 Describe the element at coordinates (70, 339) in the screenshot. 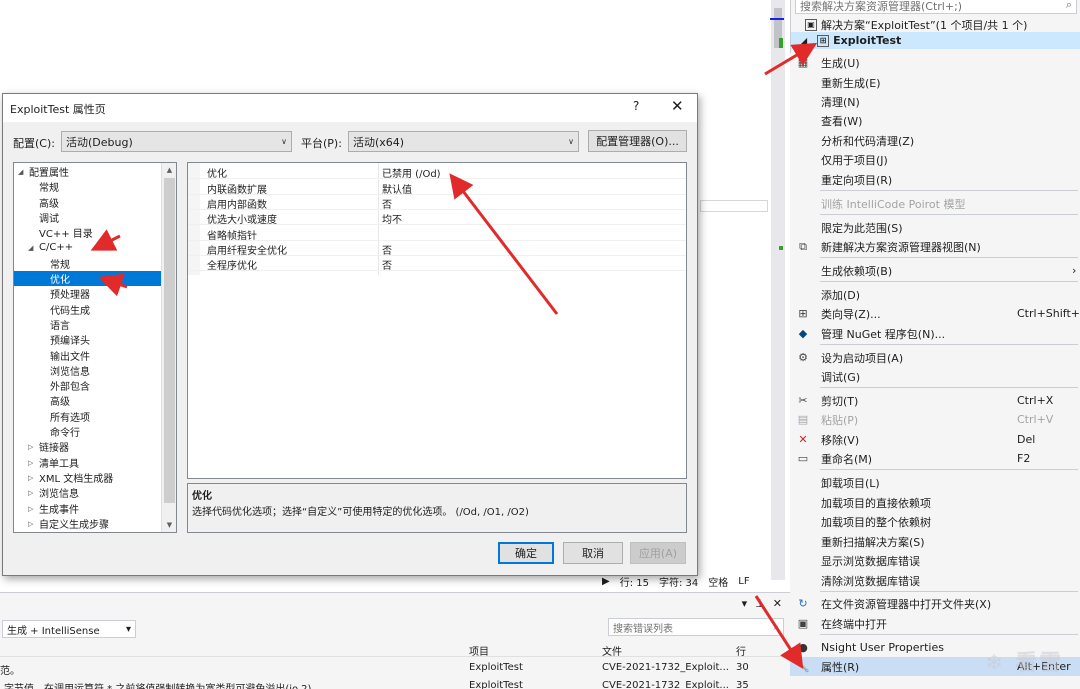

I see `tree-node: 预编译头` at that location.